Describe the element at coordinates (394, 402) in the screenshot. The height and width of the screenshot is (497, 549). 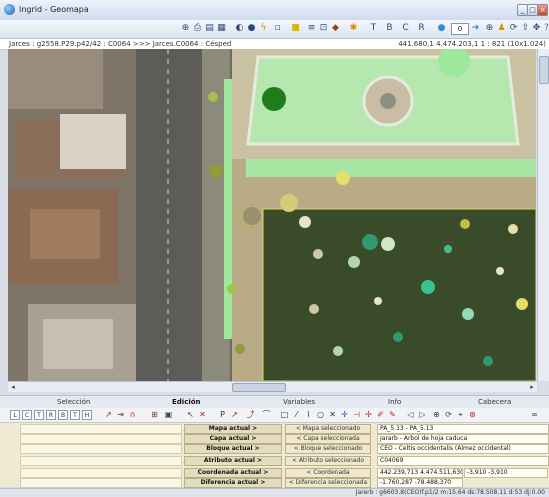
I see `tab-info: Info` at that location.